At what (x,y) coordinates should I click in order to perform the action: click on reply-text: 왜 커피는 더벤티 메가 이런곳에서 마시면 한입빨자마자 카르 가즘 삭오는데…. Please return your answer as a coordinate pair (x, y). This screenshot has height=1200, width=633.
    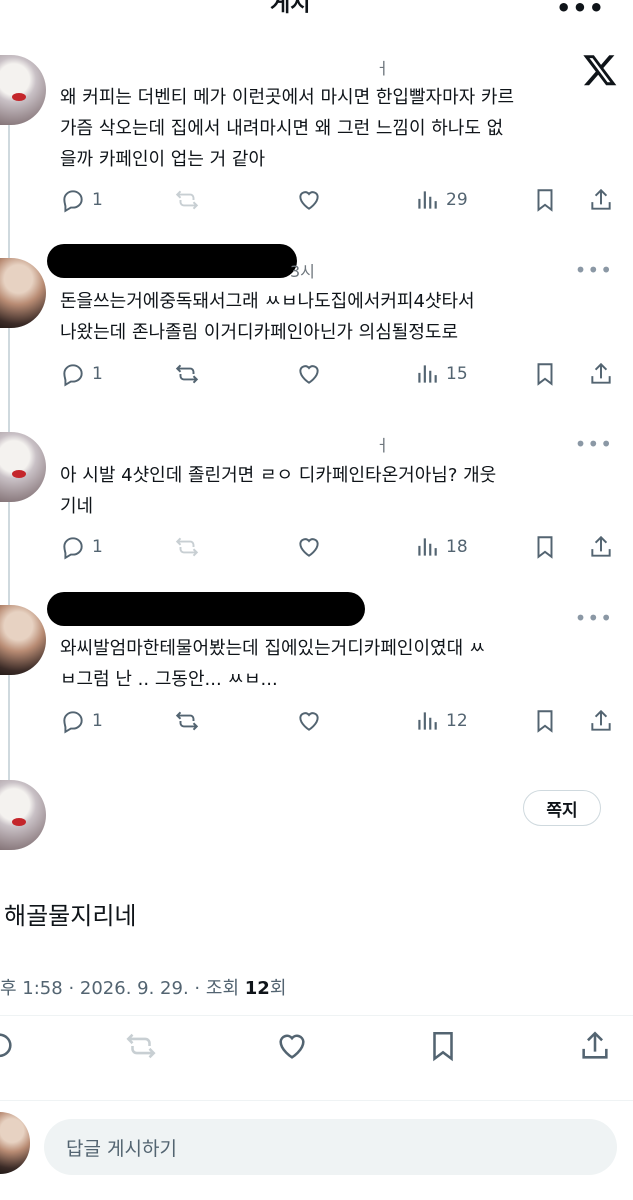
    Looking at the image, I should click on (287, 128).